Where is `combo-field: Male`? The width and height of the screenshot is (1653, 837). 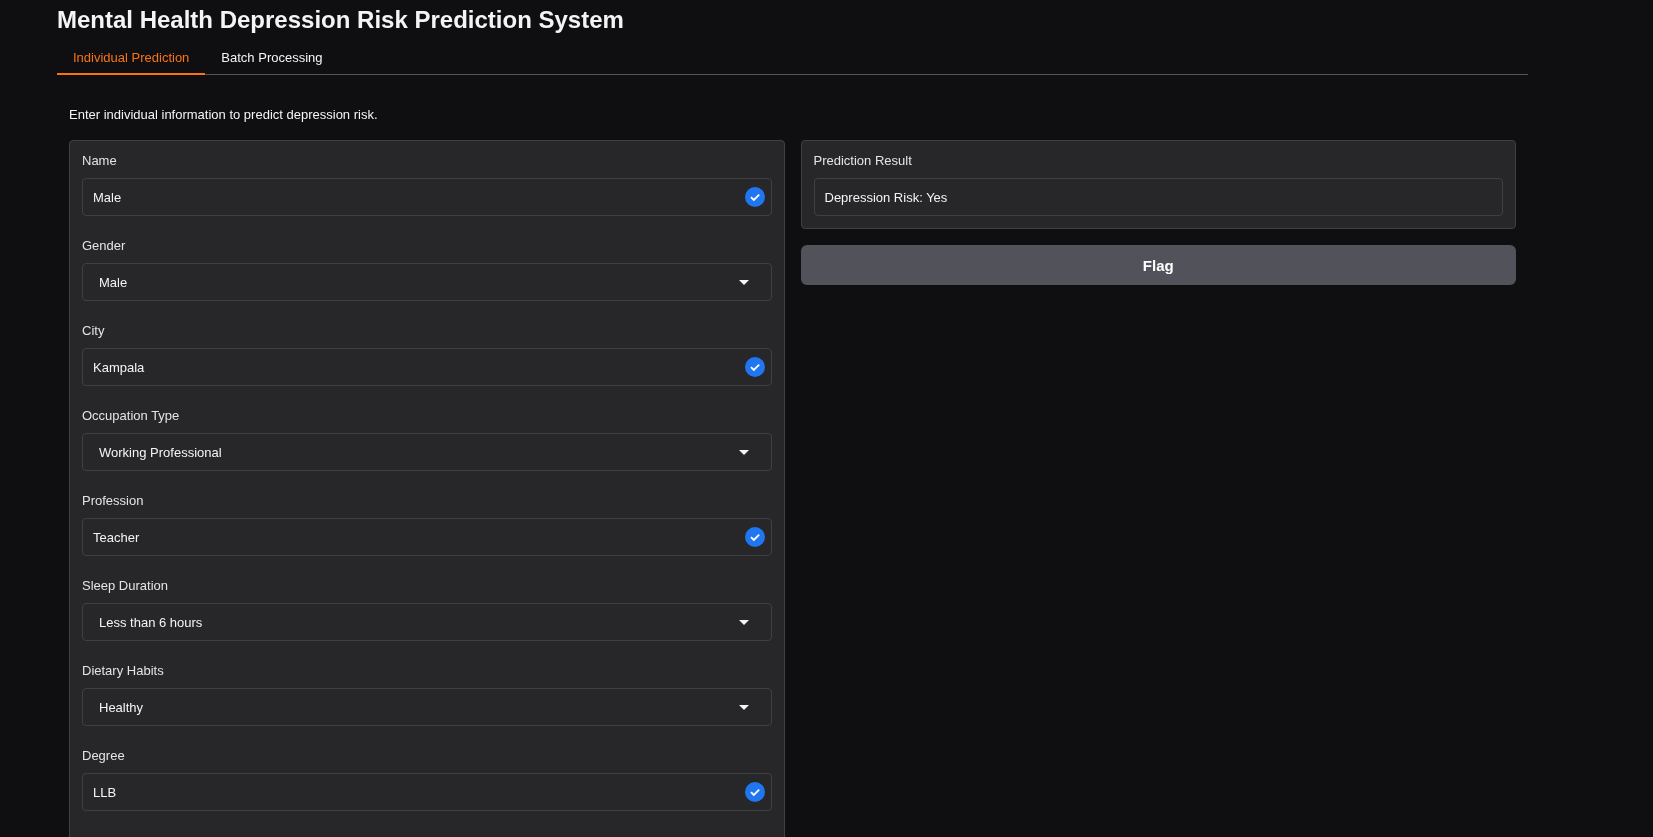 combo-field: Male is located at coordinates (427, 197).